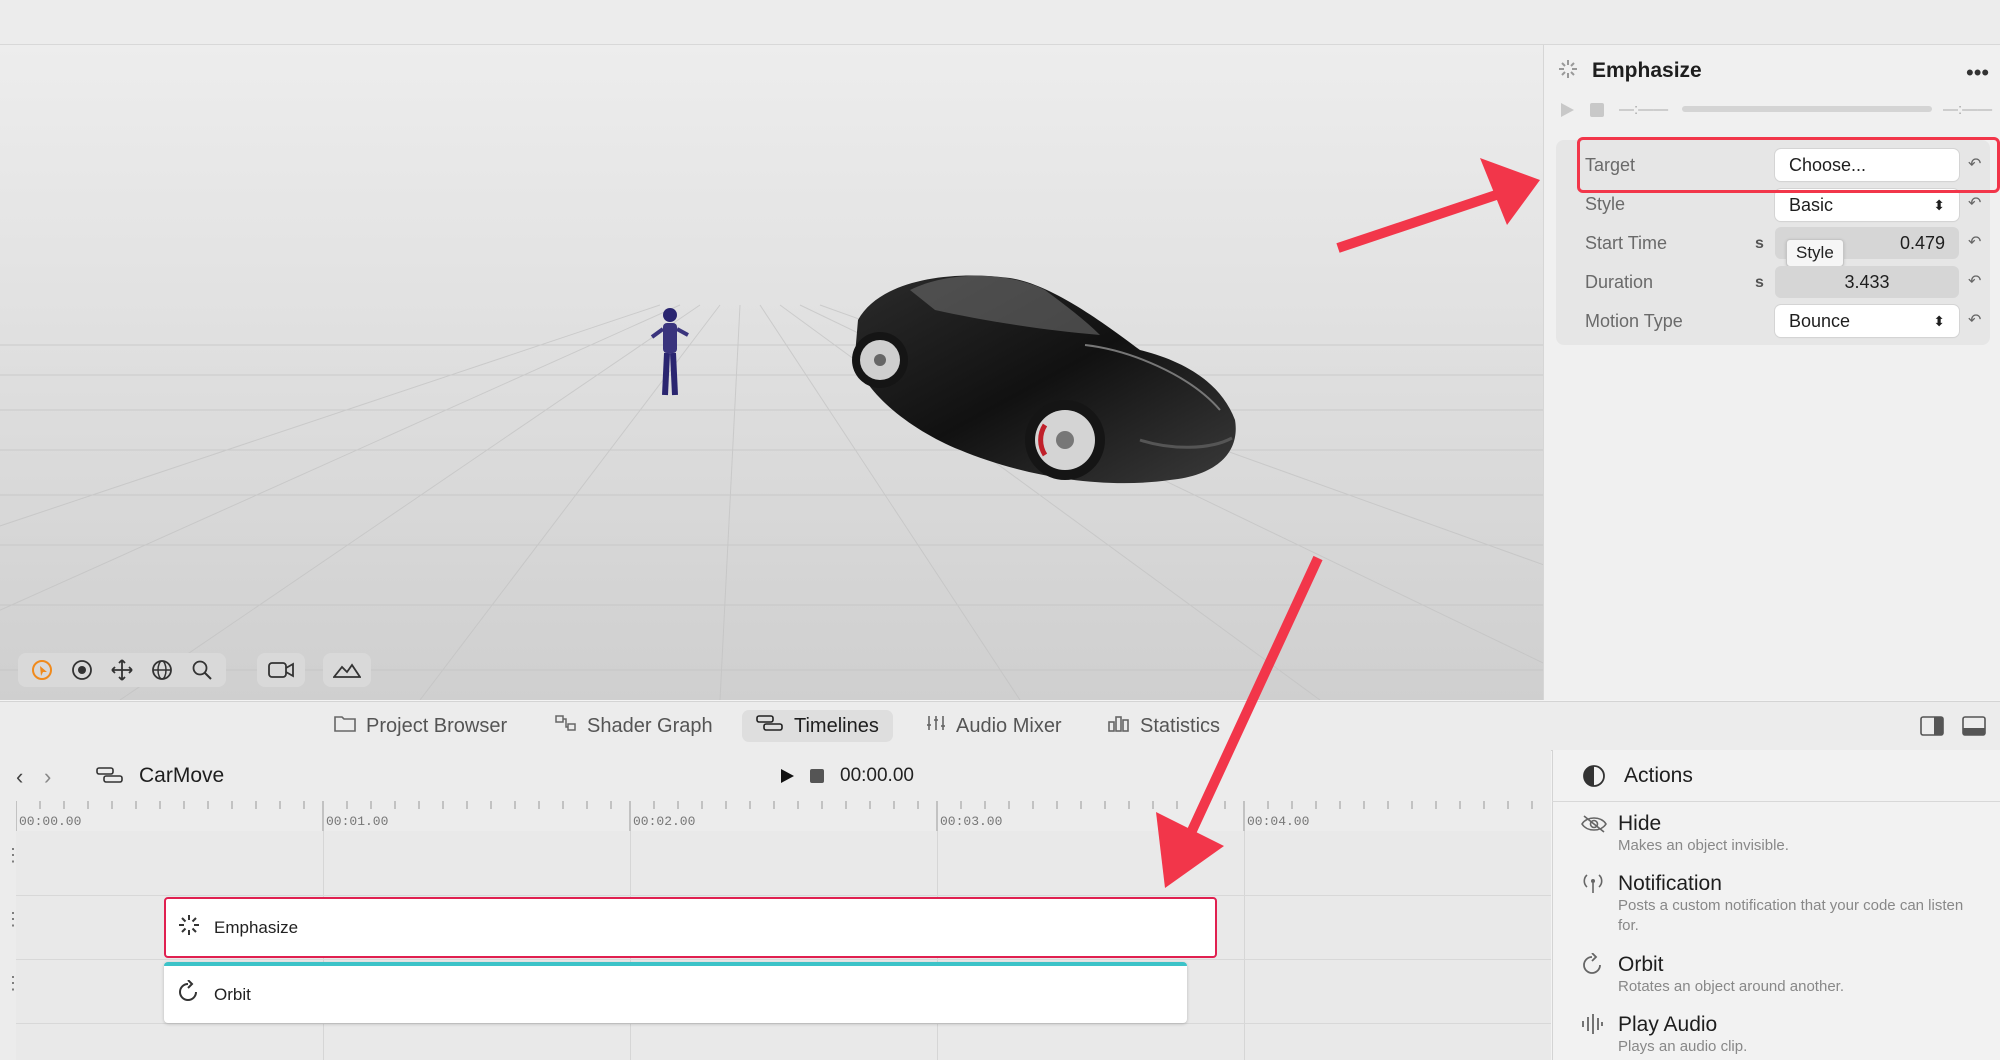 The height and width of the screenshot is (1060, 2000). What do you see at coordinates (1639, 824) in the screenshot?
I see `action-hide: Hide` at bounding box center [1639, 824].